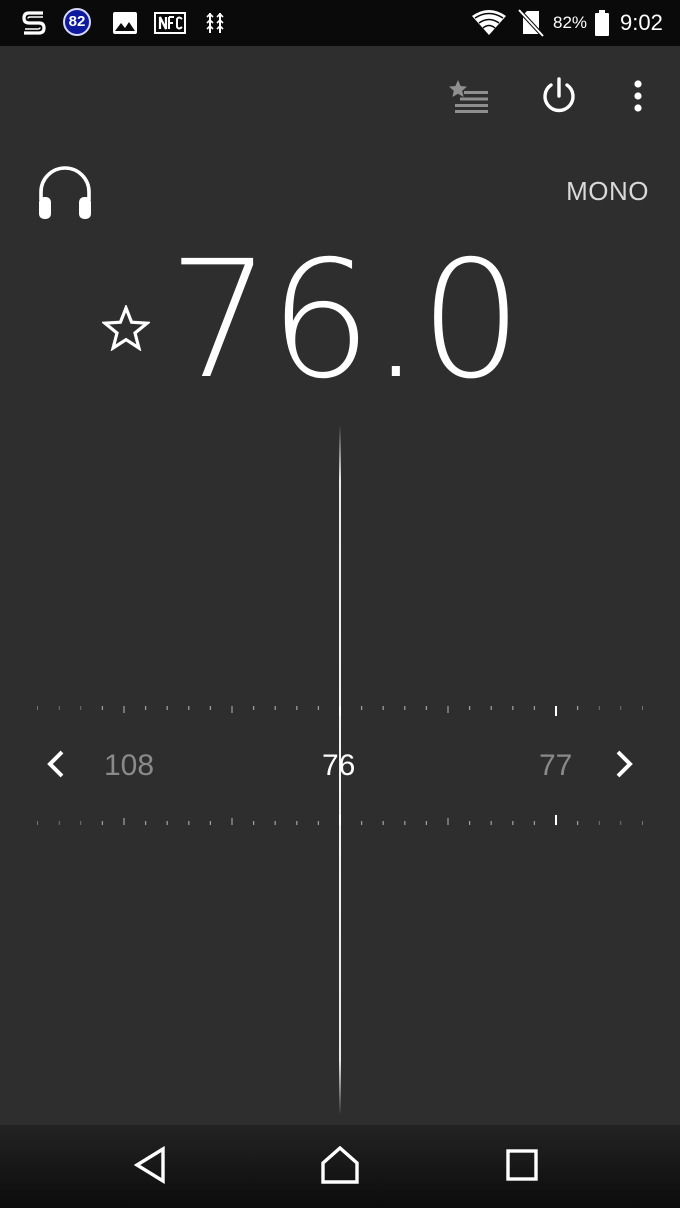 The width and height of the screenshot is (680, 1208). I want to click on favorite-toggle-button, so click(126, 327).